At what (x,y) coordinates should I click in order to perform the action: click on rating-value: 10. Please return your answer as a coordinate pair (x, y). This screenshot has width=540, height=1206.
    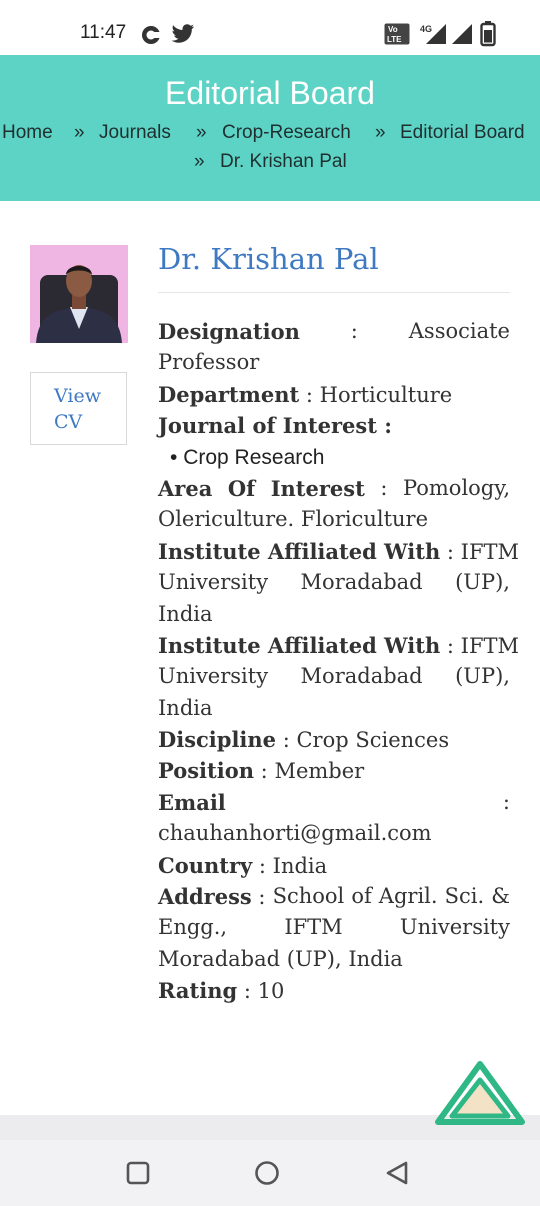
    Looking at the image, I should click on (271, 991).